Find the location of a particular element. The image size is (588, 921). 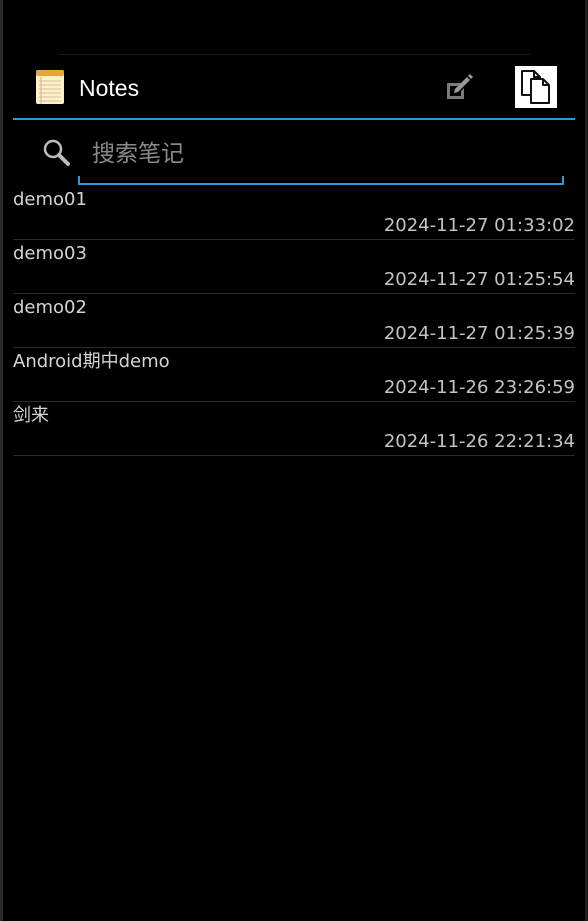

search-underline is located at coordinates (321, 184).